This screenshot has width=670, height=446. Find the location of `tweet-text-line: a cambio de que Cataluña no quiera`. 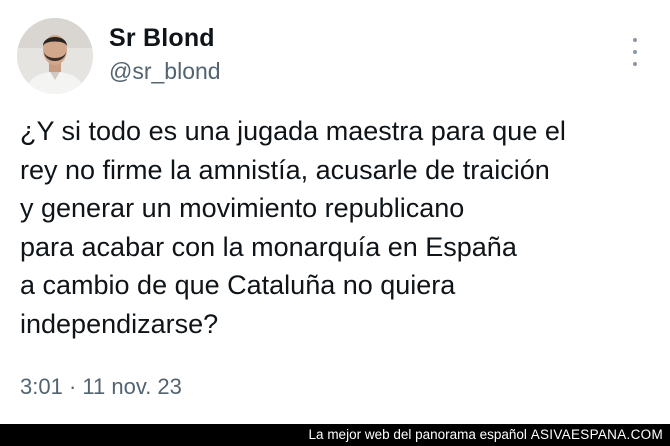

tweet-text-line: a cambio de que Cataluña no quiera is located at coordinates (238, 285).